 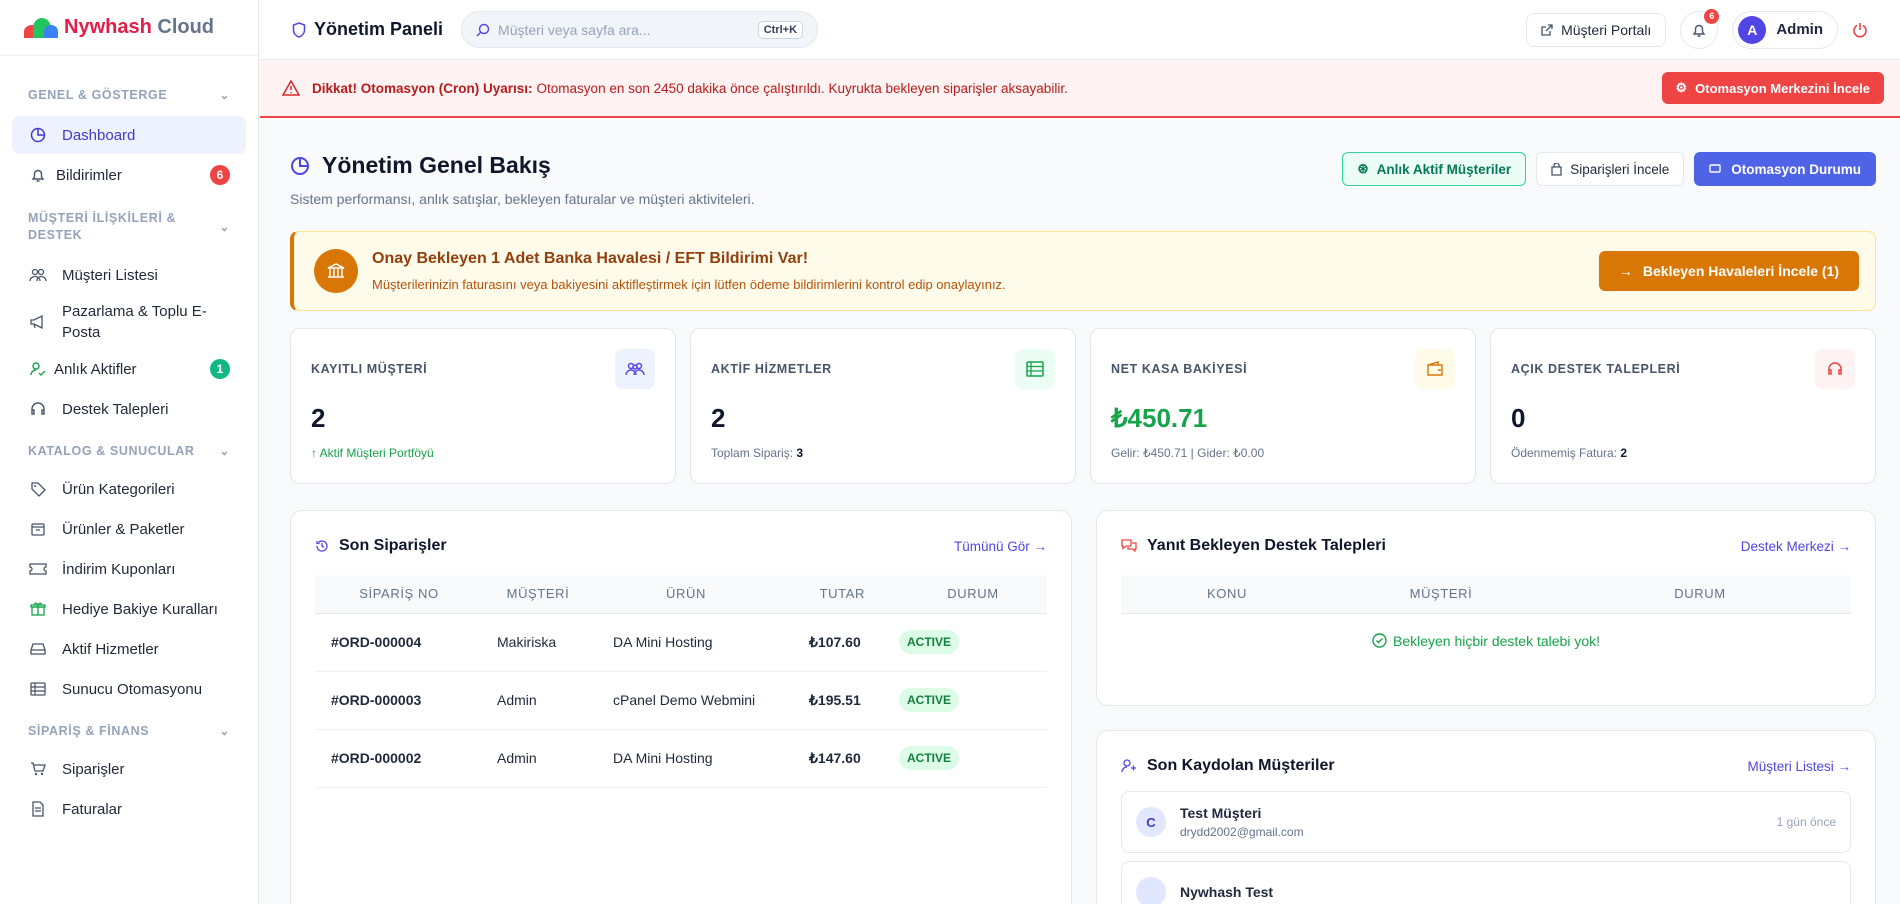 I want to click on sidebar-section-catalog: KATALOG & SUNUCULAR ⌄, so click(x=129, y=451).